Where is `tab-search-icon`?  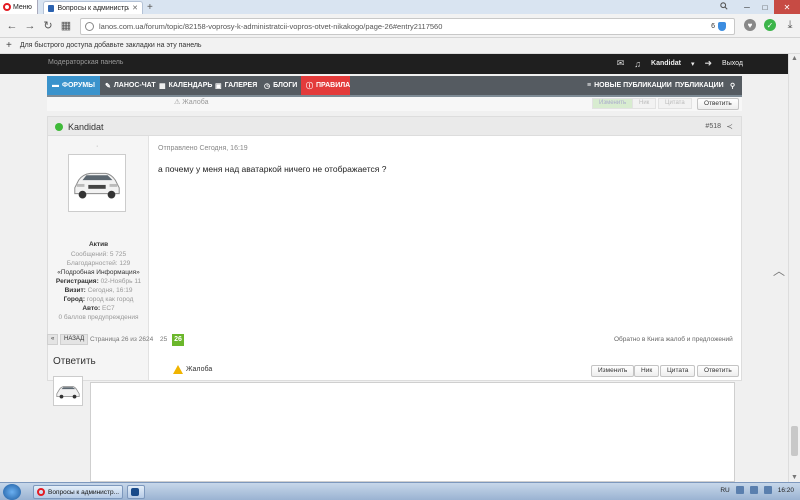
tab-search-icon is located at coordinates (724, 6).